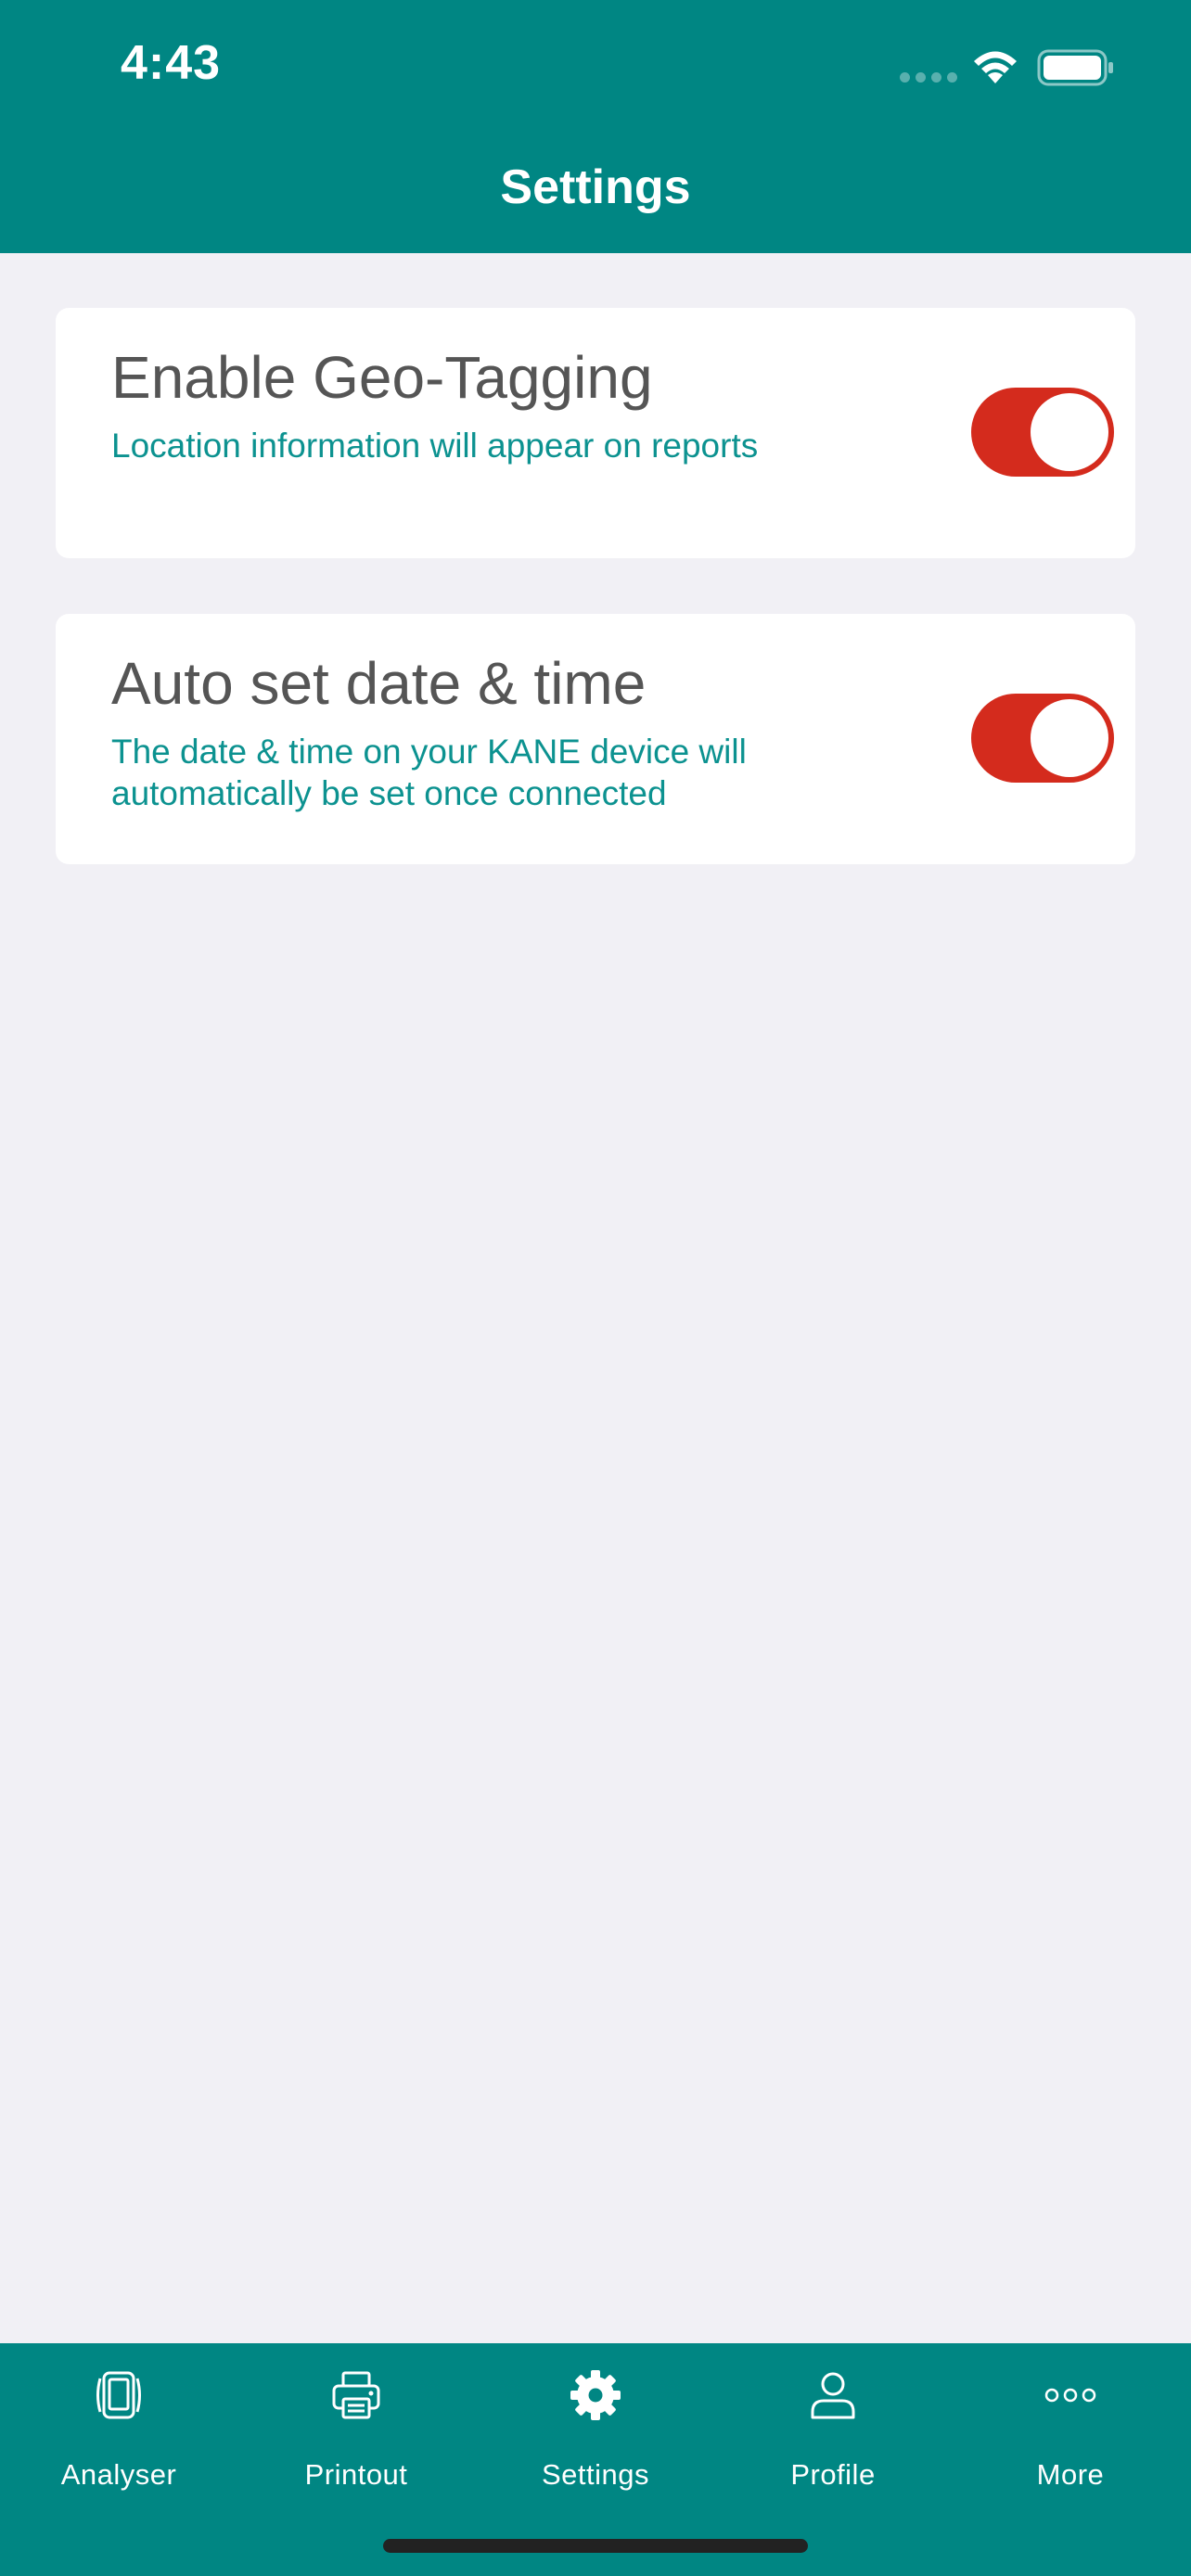 The width and height of the screenshot is (1191, 2576). Describe the element at coordinates (833, 2426) in the screenshot. I see `tab-profile: Profile` at that location.